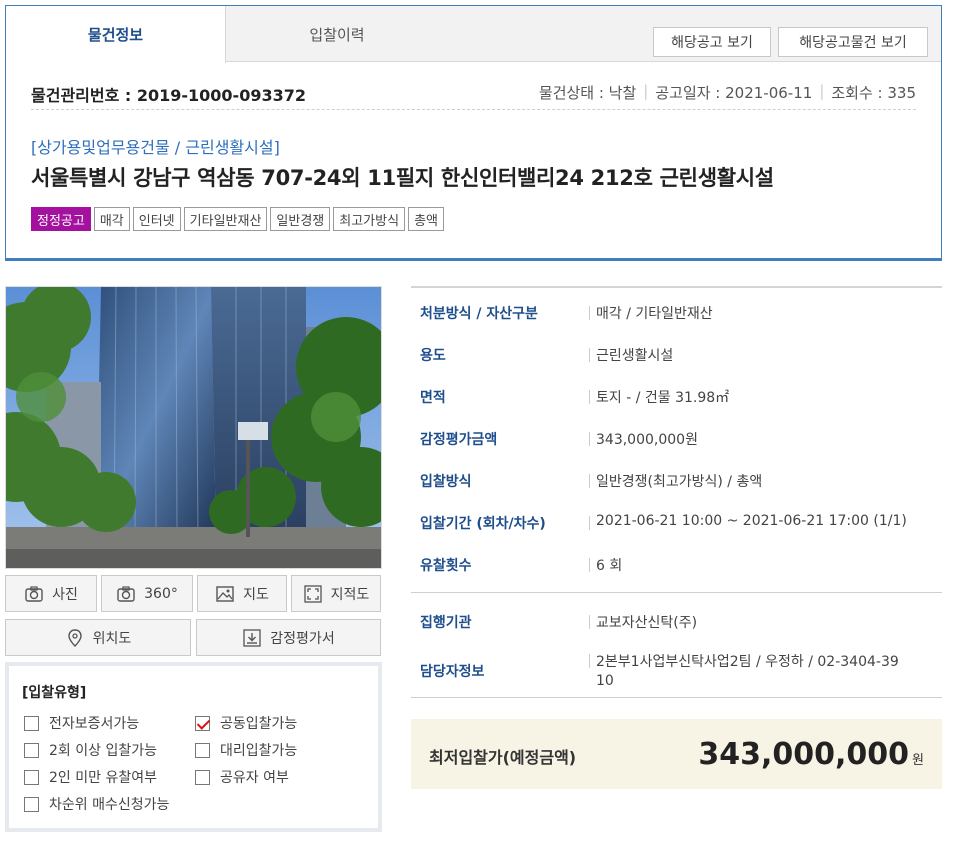 This screenshot has height=841, width=956. I want to click on tag-highest-price: 최고가방식, so click(369, 219).